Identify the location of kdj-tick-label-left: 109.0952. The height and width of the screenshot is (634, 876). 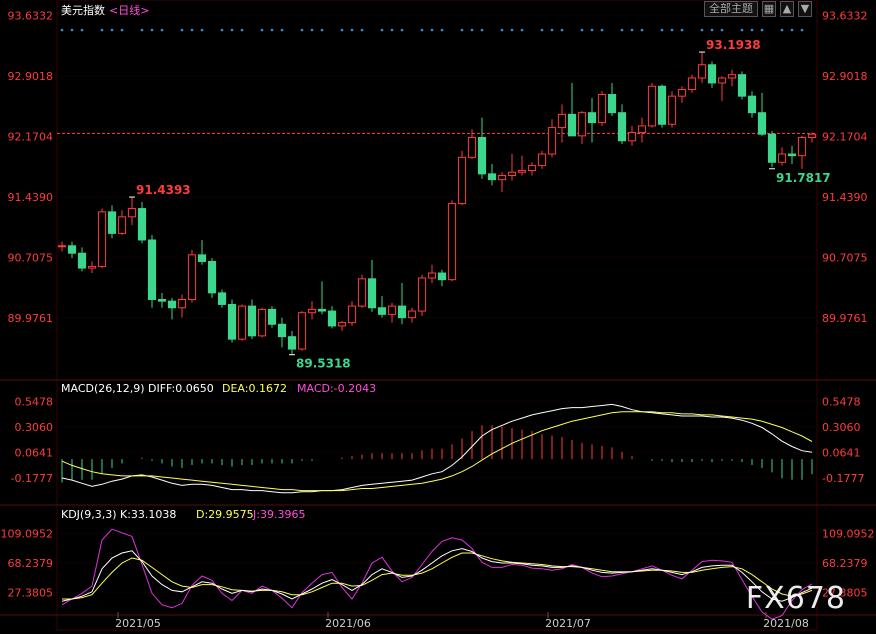
(27, 533).